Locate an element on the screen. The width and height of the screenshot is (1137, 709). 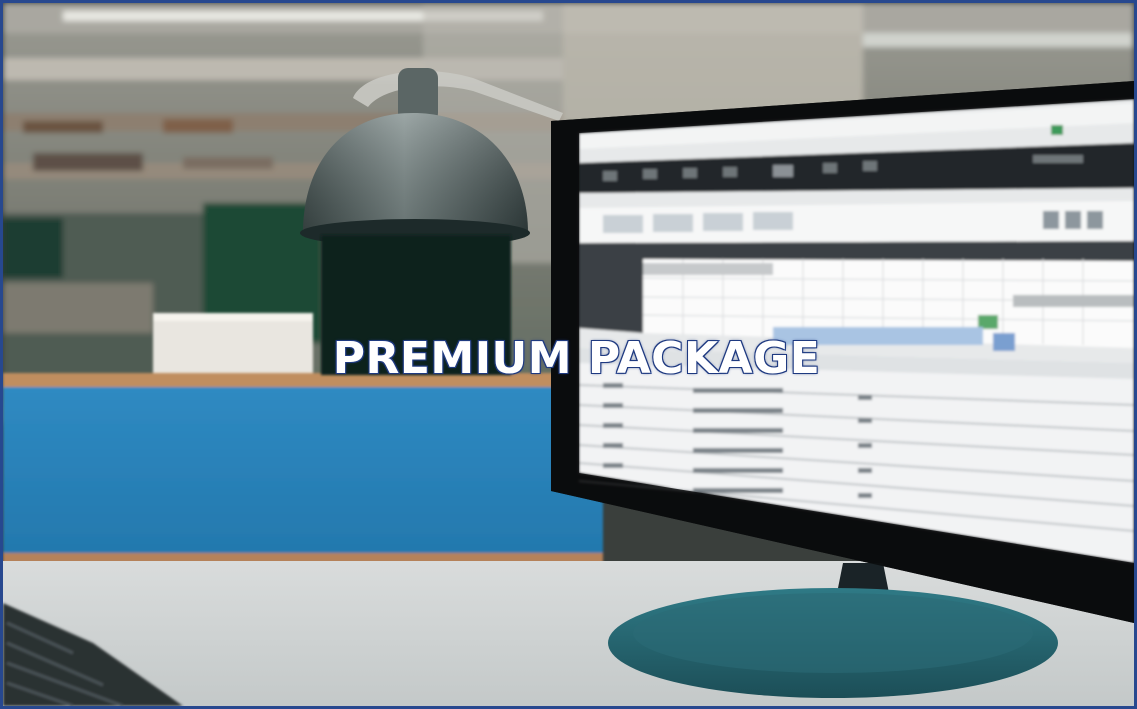
blue-cabinet is located at coordinates (303, 469).